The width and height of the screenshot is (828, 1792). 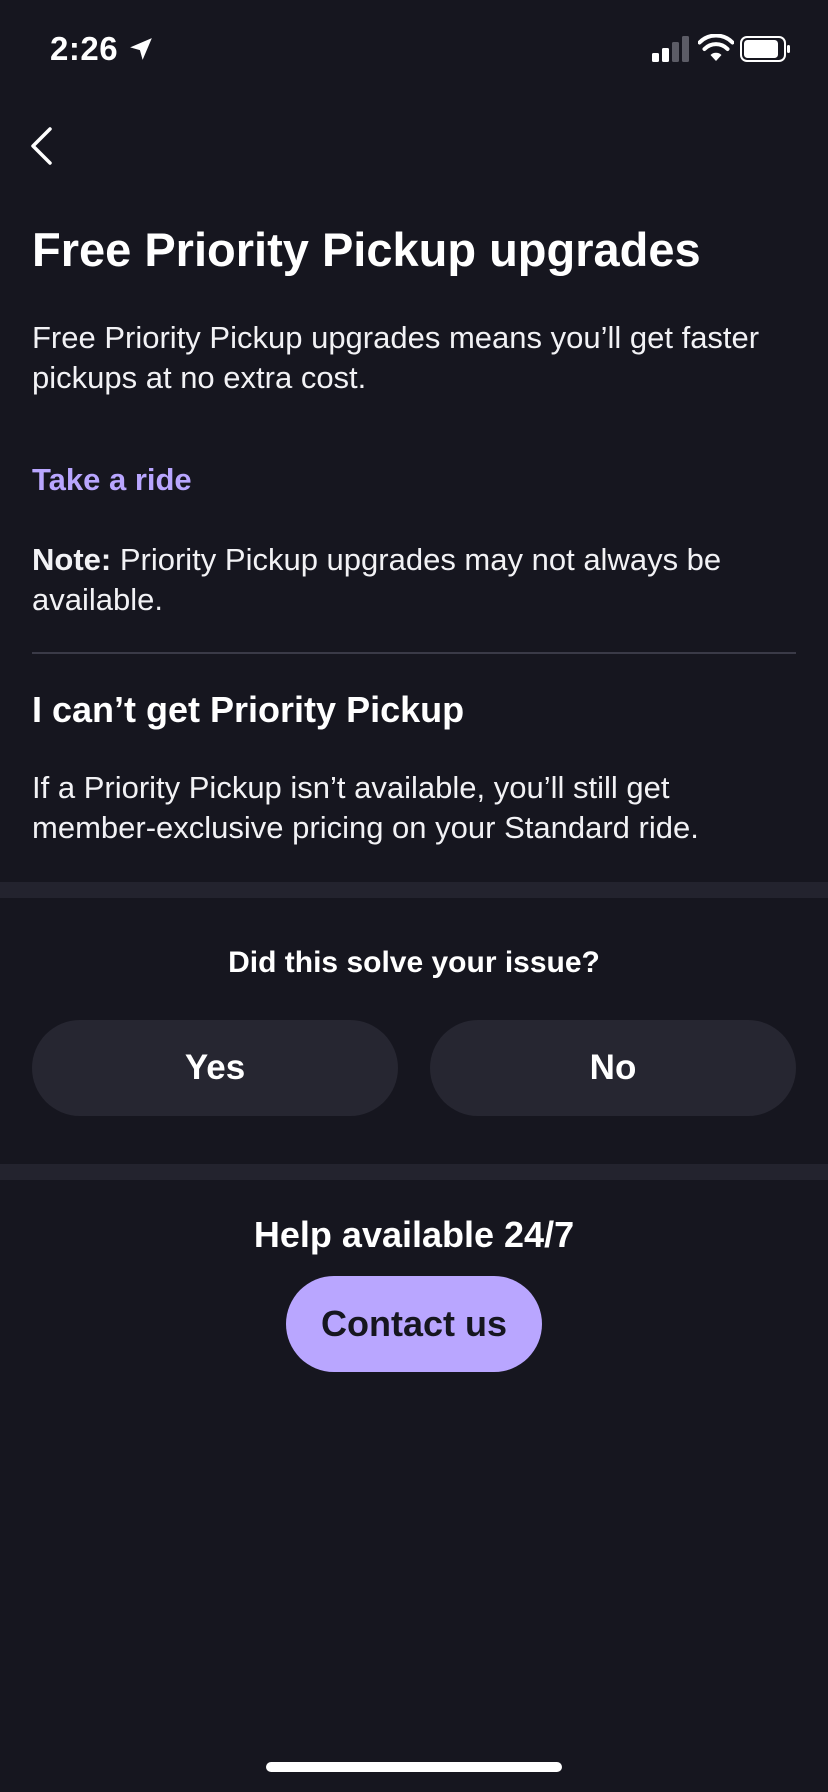 I want to click on divider, so click(x=414, y=653).